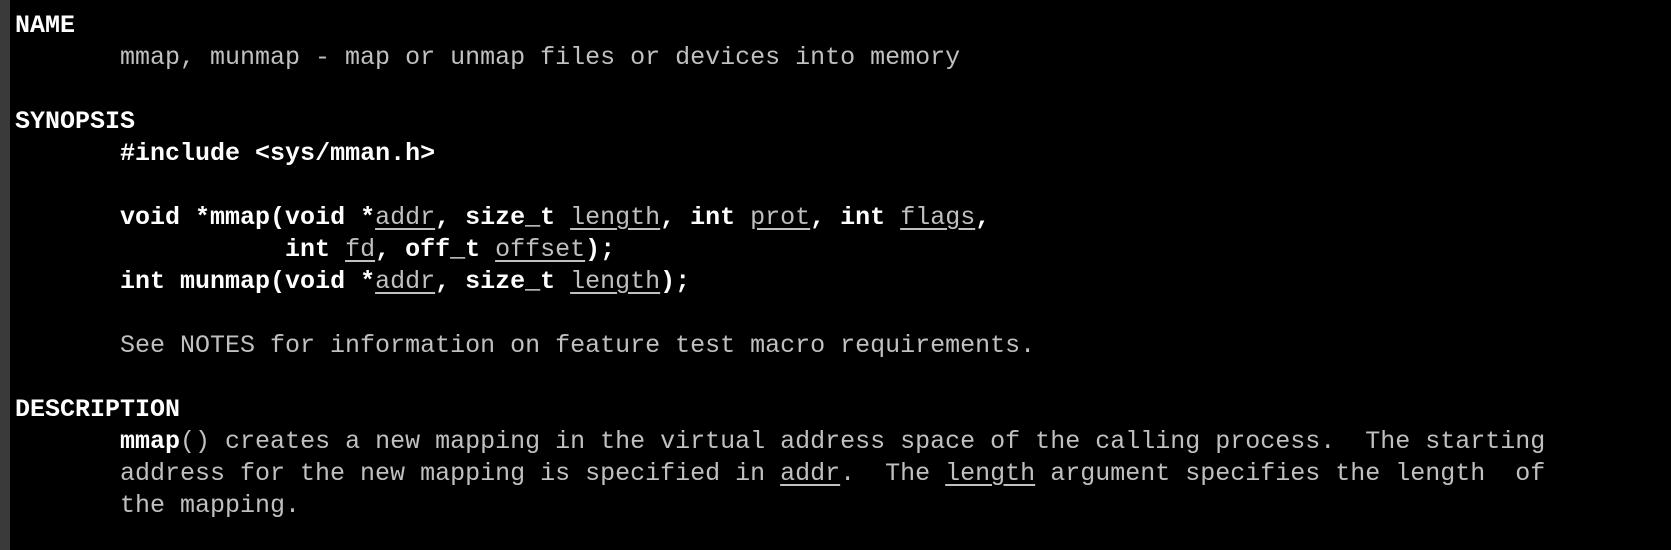 The height and width of the screenshot is (550, 1671). I want to click on argument-text: prot, so click(780, 217).